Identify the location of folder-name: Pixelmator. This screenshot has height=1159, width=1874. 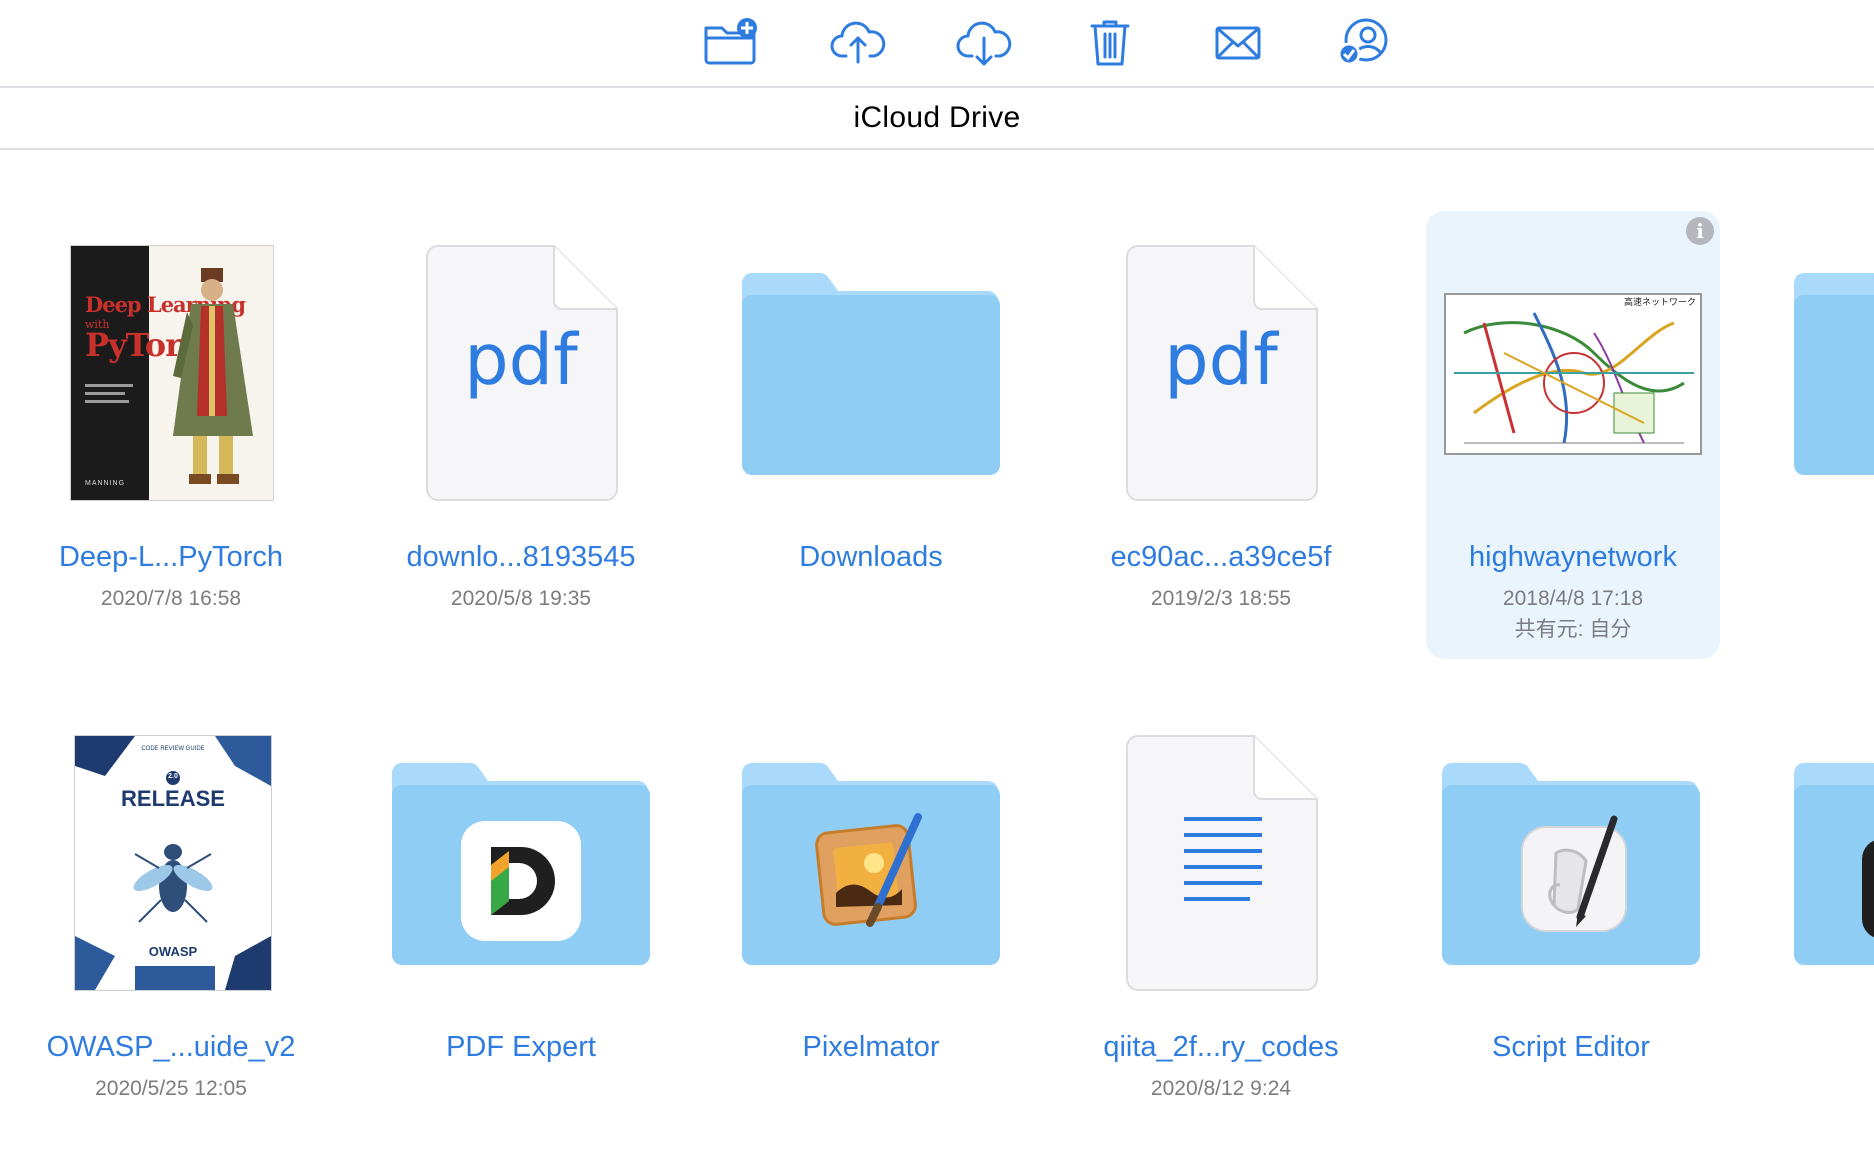
(871, 1047).